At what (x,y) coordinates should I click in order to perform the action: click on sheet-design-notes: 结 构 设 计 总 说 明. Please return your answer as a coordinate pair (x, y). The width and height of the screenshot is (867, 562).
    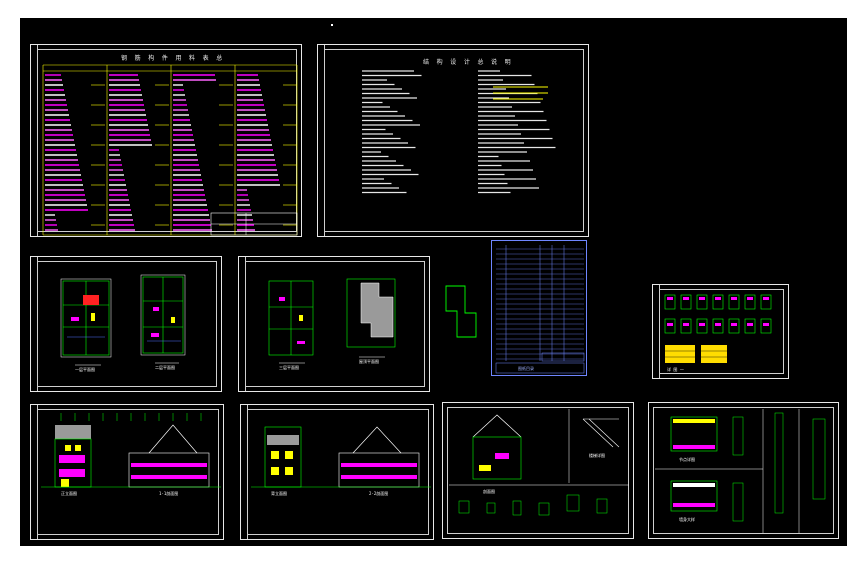
    Looking at the image, I should click on (453, 140).